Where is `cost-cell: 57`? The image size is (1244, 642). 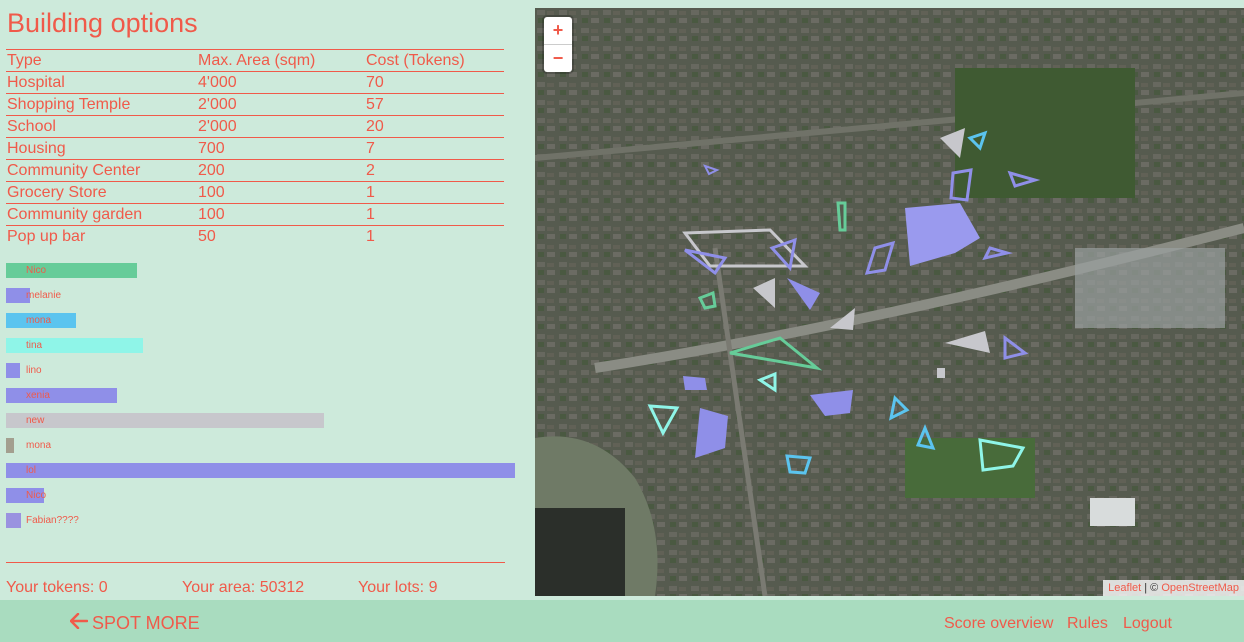 cost-cell: 57 is located at coordinates (434, 104).